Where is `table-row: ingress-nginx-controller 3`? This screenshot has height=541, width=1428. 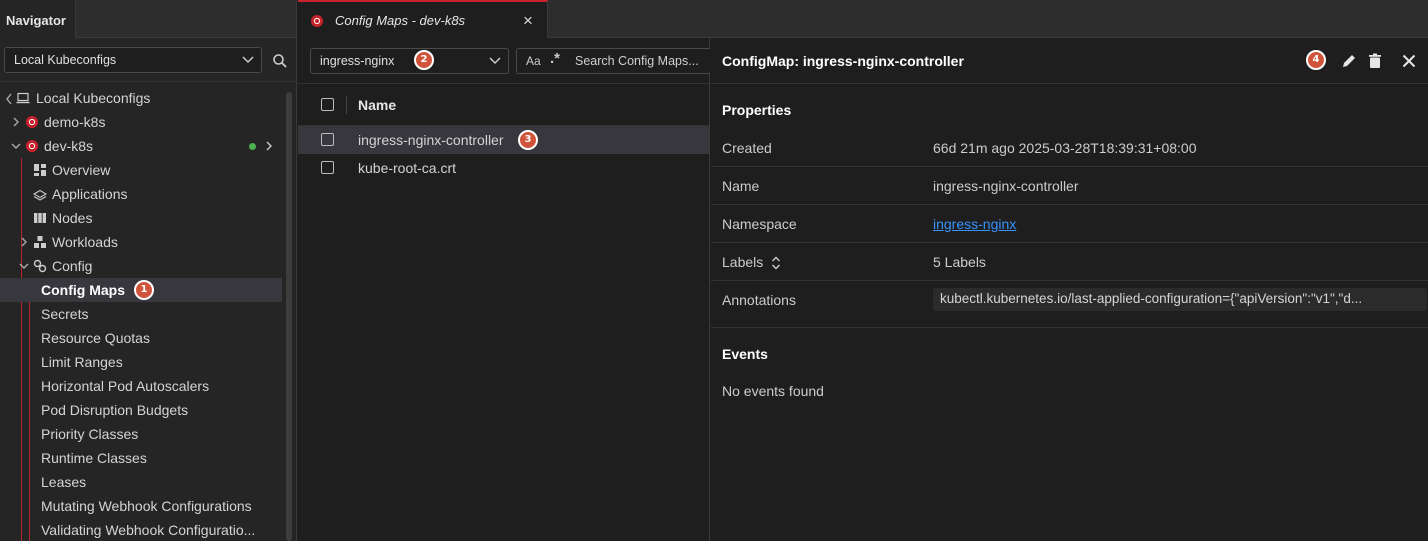
table-row: ingress-nginx-controller 3 is located at coordinates (503, 140).